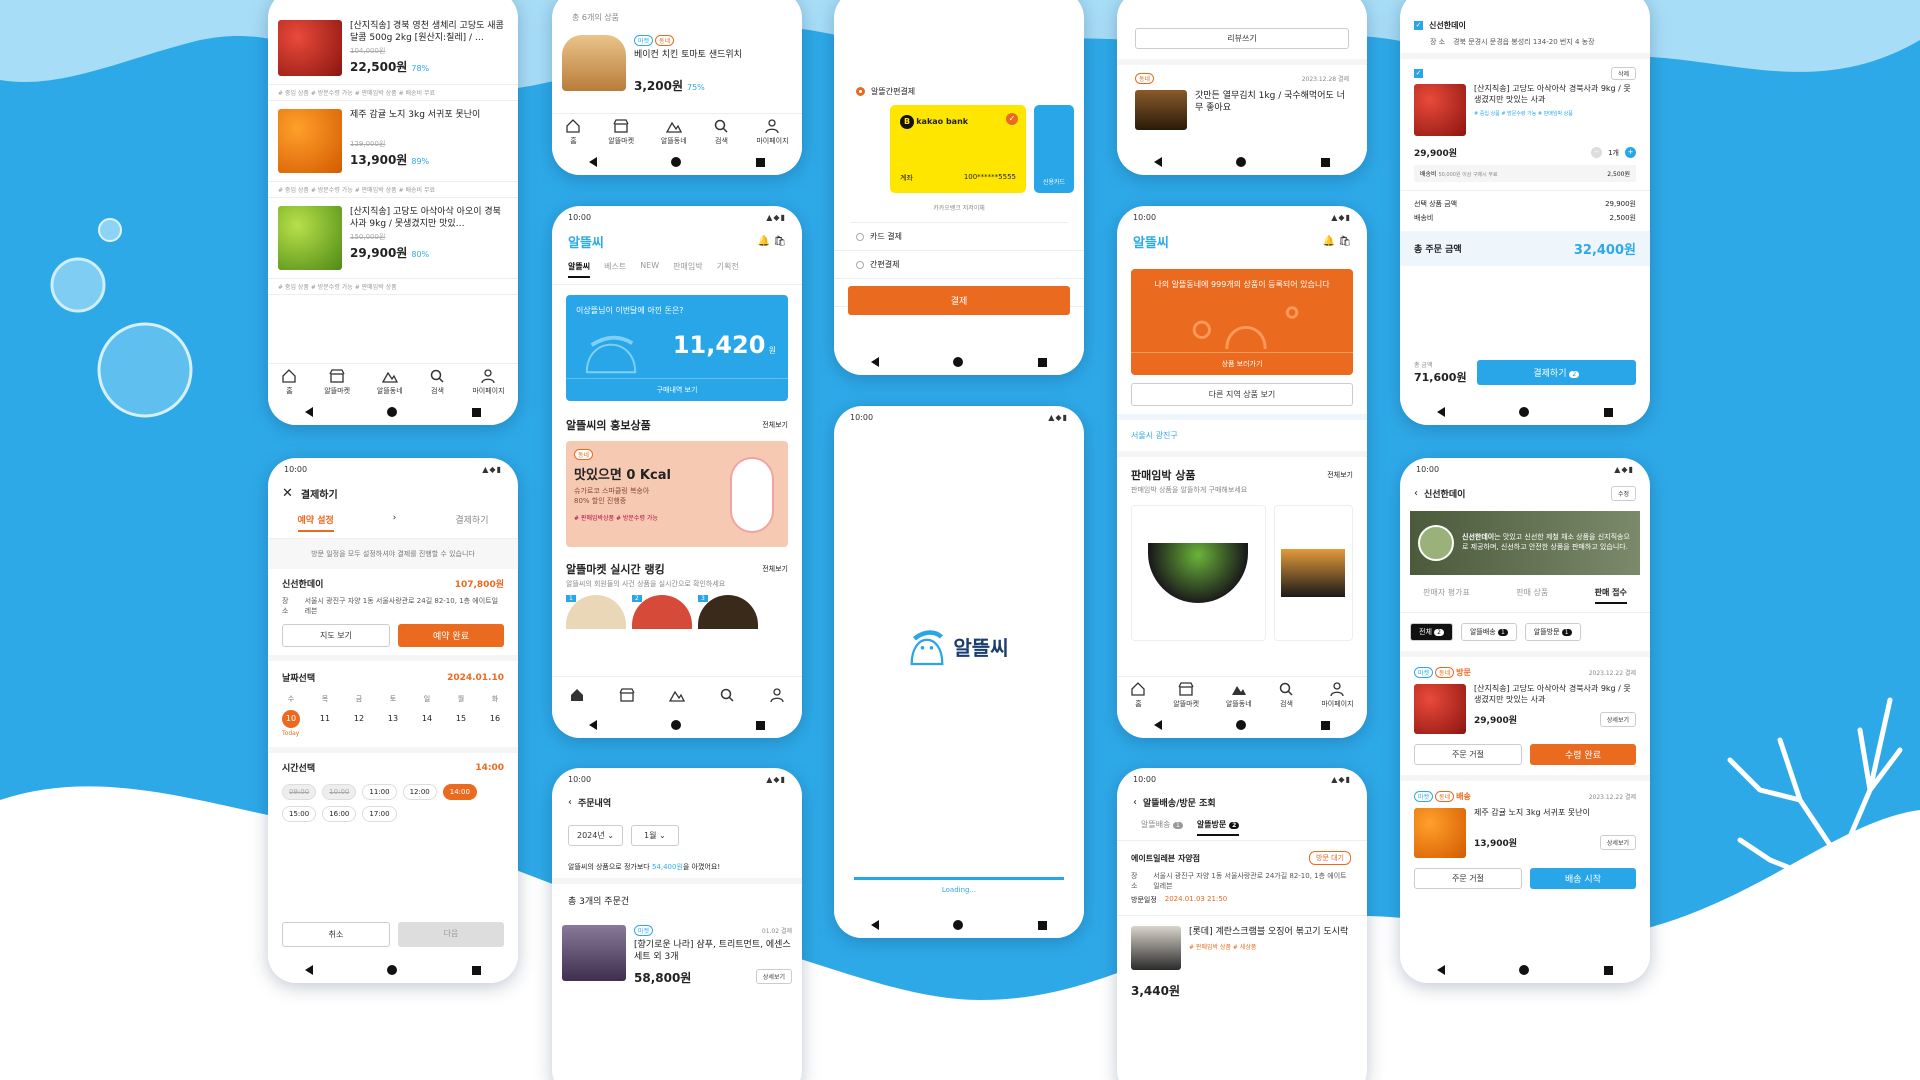  Describe the element at coordinates (677, 695) in the screenshot. I see `tab-town` at that location.